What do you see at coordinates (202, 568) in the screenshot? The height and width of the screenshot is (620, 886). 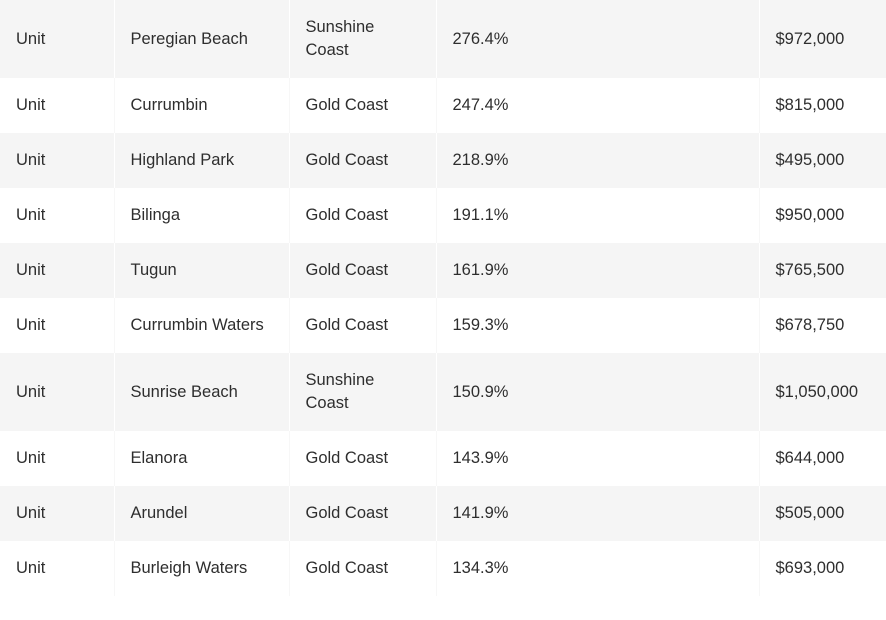 I see `cell-suburb: Burleigh Waters` at bounding box center [202, 568].